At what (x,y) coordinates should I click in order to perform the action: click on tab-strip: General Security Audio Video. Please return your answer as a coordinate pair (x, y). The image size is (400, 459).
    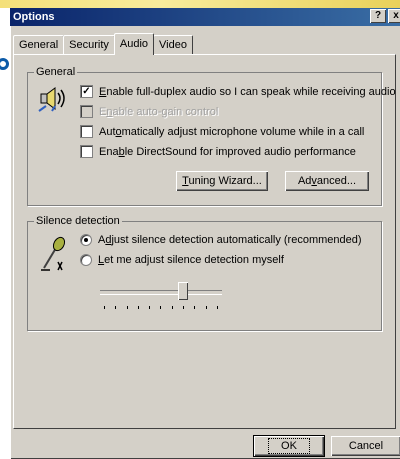
    Looking at the image, I should click on (103, 44).